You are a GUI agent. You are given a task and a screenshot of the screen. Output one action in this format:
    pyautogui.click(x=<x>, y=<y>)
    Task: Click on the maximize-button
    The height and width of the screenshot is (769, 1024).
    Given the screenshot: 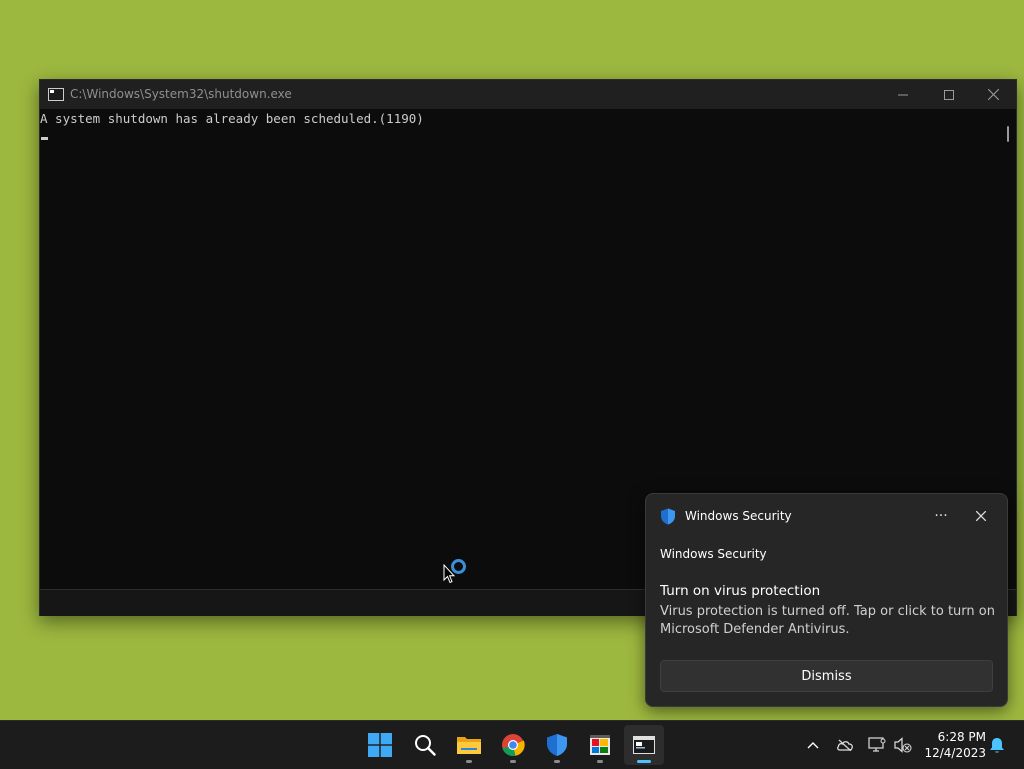 What is the action you would take?
    pyautogui.click(x=949, y=94)
    